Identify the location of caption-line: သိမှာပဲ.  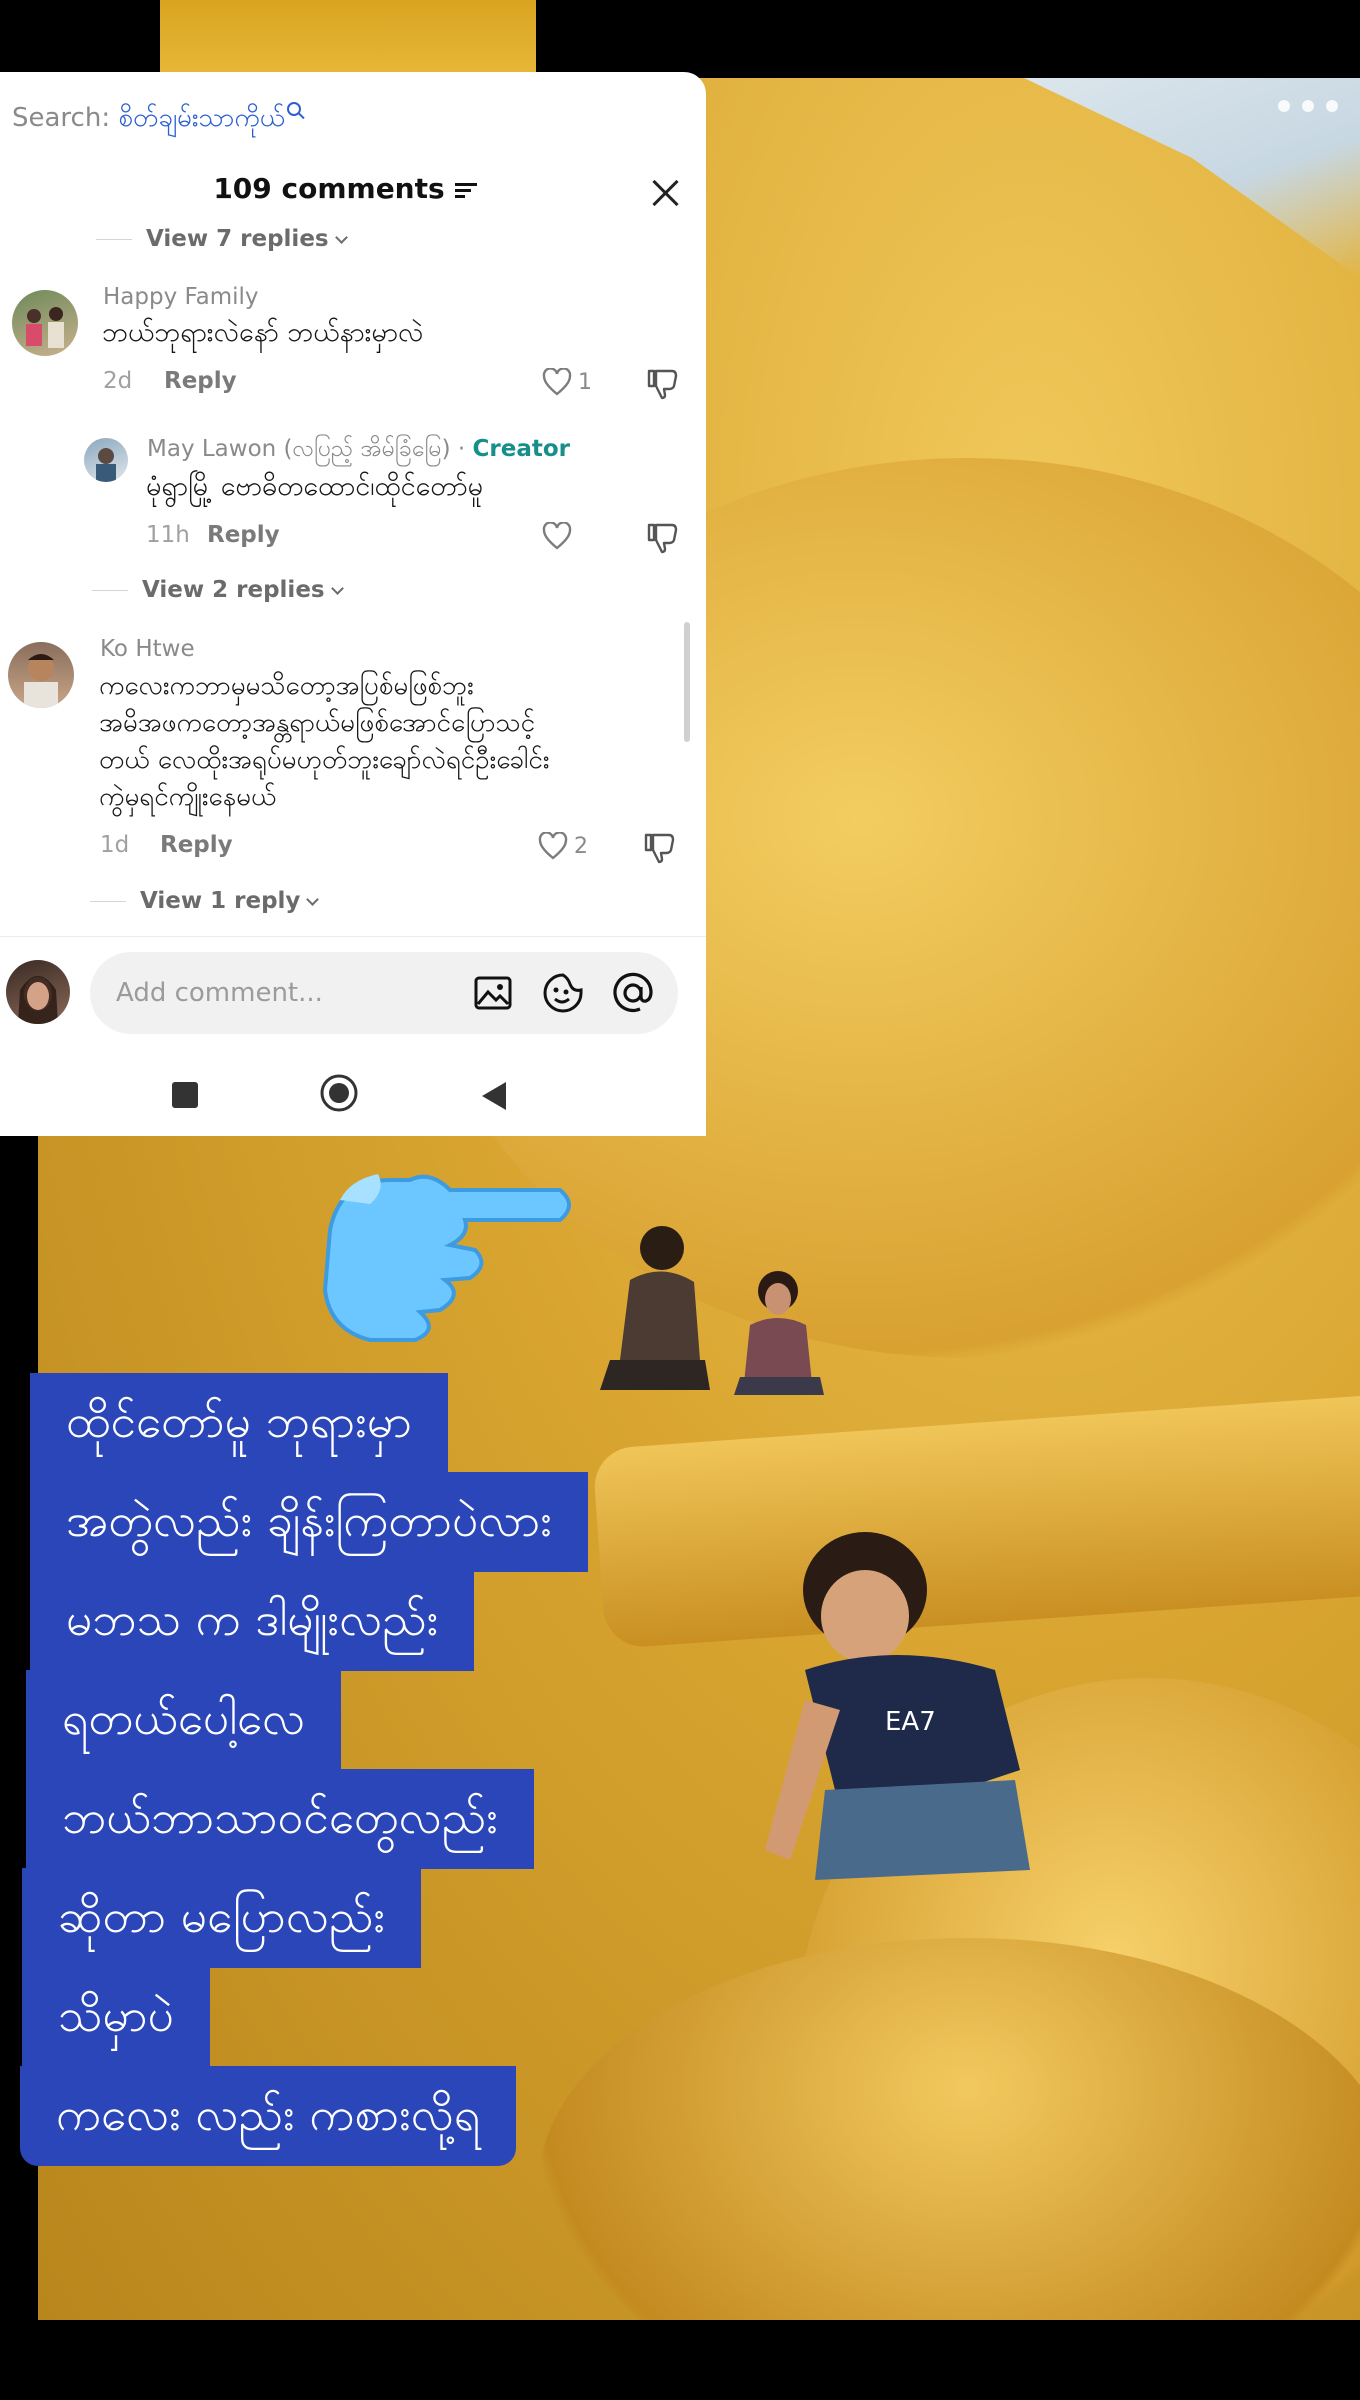
(116, 2017).